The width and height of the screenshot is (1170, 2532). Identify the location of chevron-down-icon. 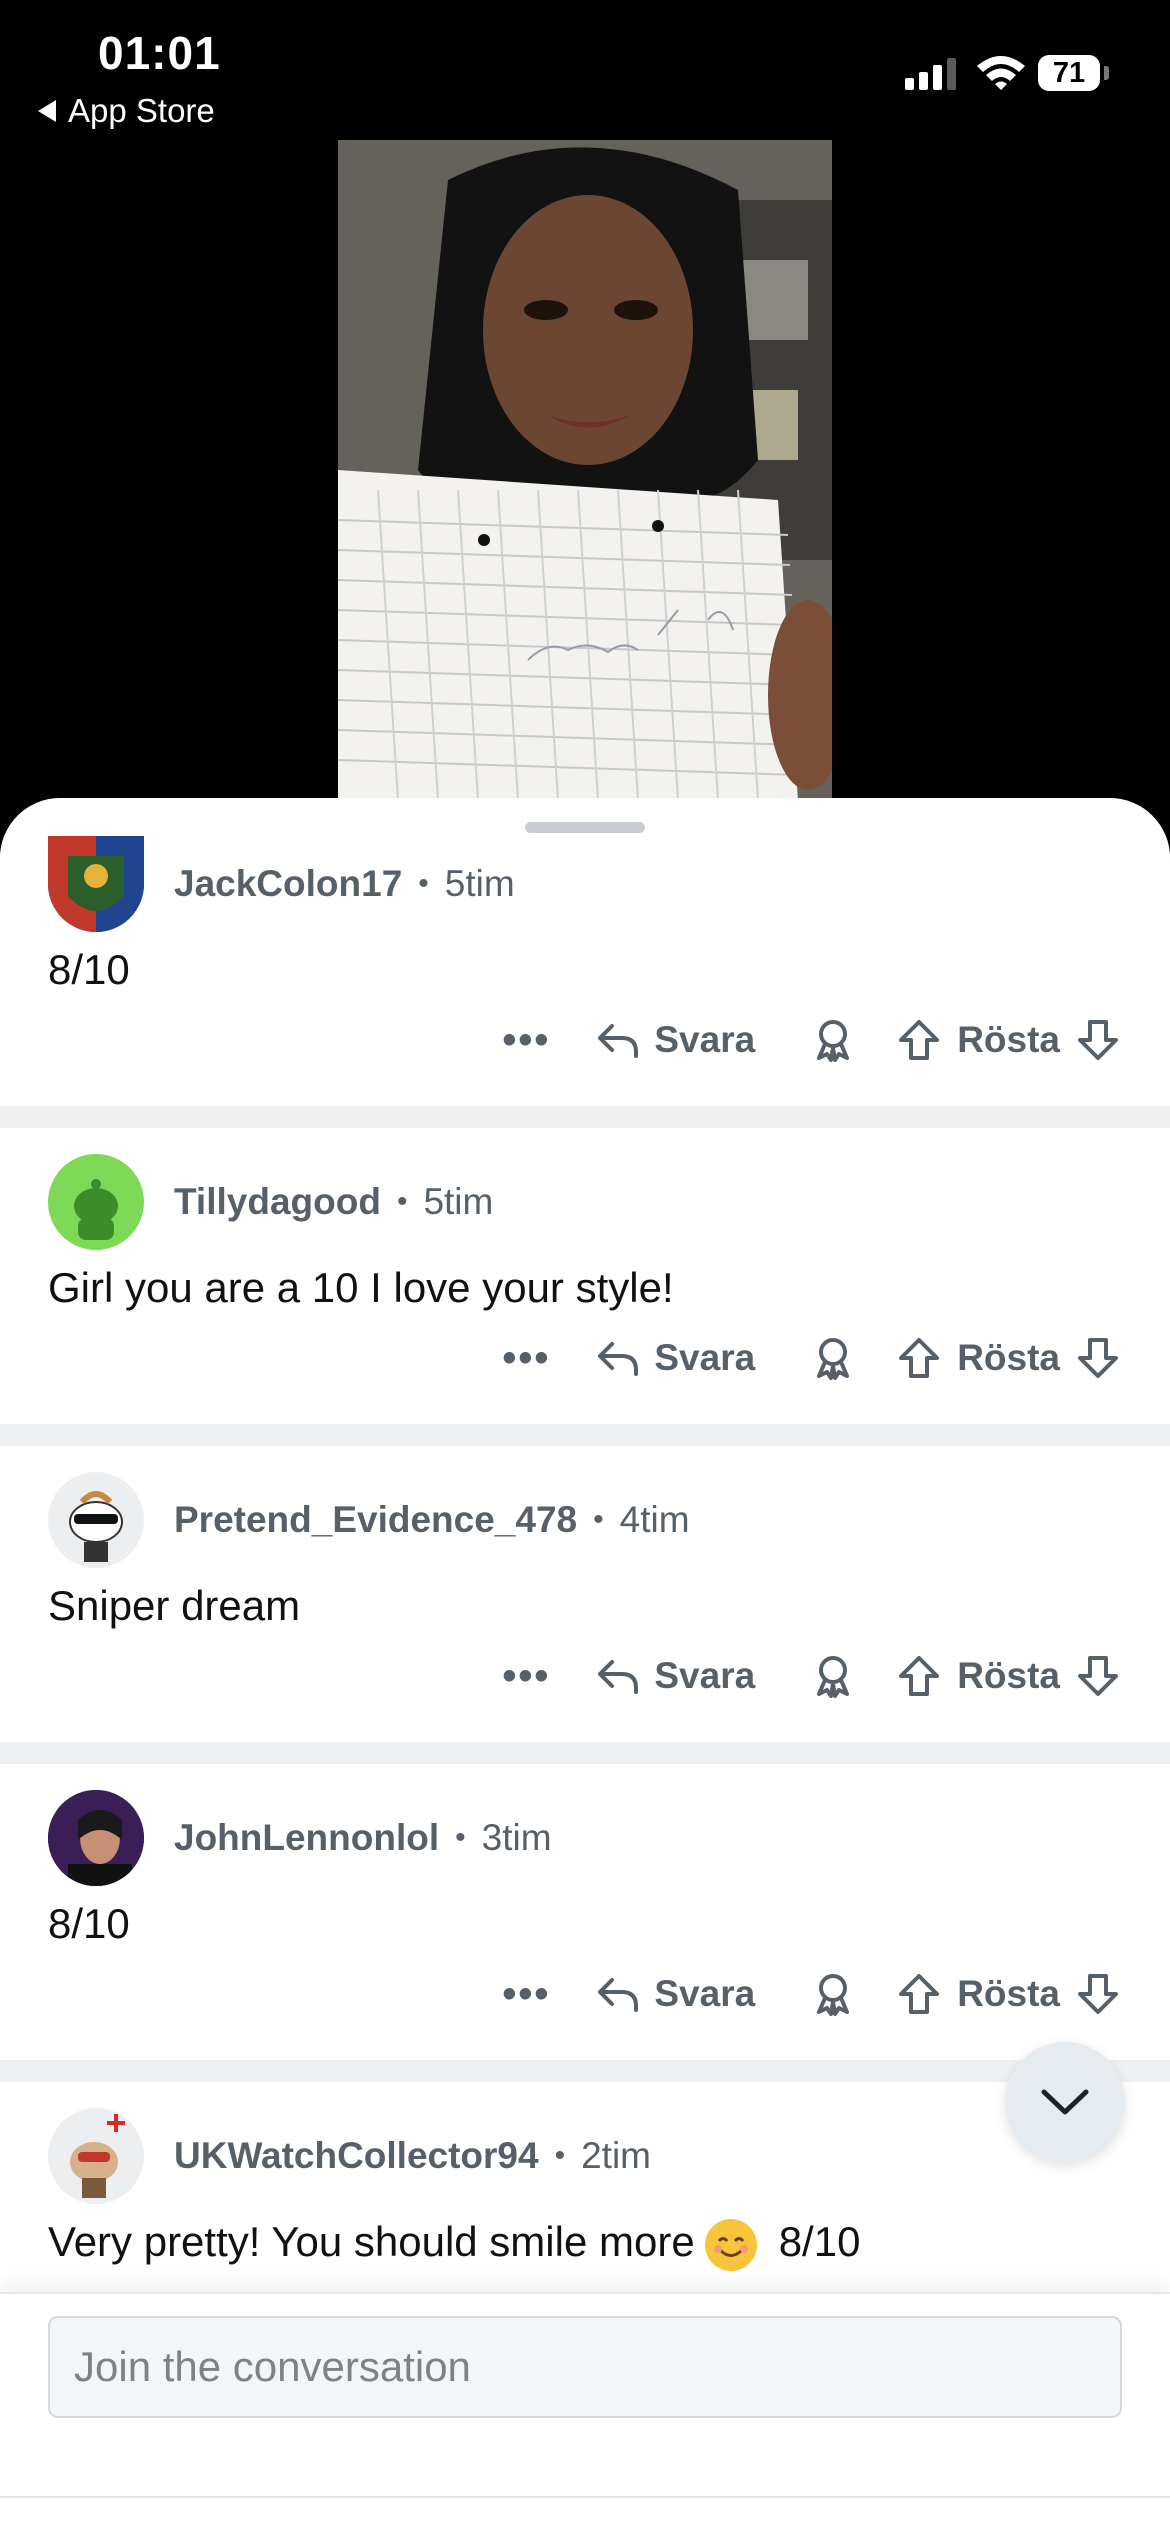
(1065, 2102).